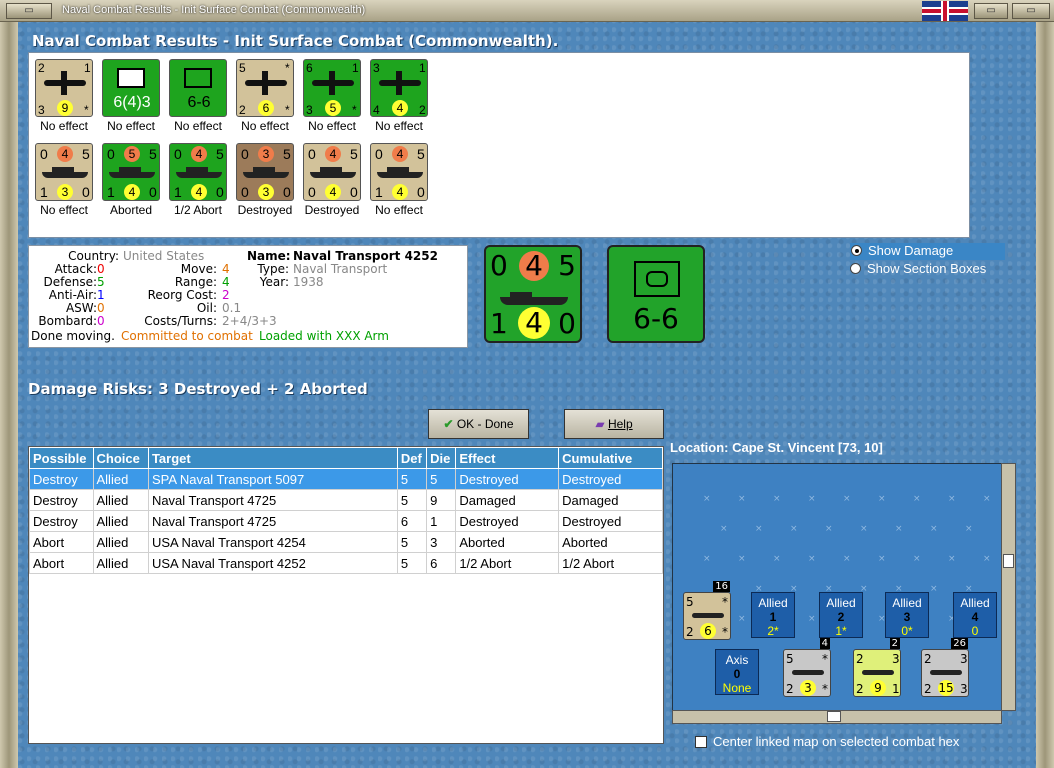  Describe the element at coordinates (507, 458) in the screenshot. I see `column-header: Effect` at that location.